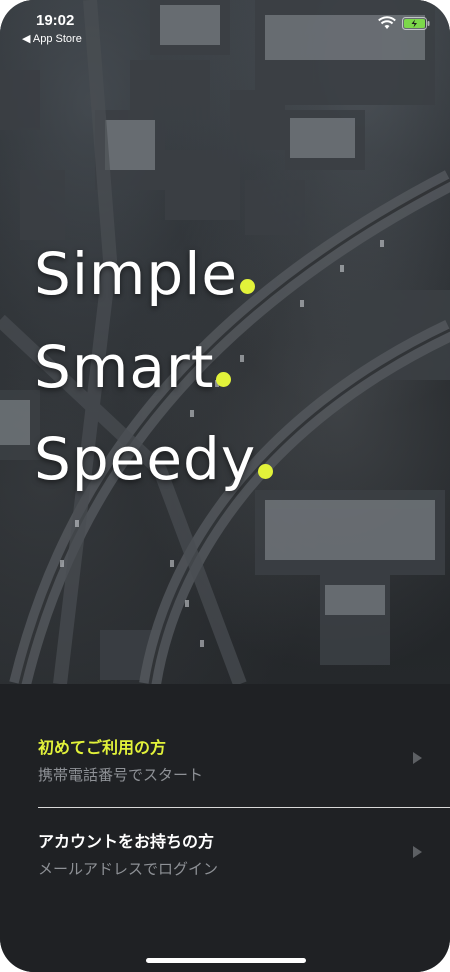  I want to click on home-indicator, so click(226, 960).